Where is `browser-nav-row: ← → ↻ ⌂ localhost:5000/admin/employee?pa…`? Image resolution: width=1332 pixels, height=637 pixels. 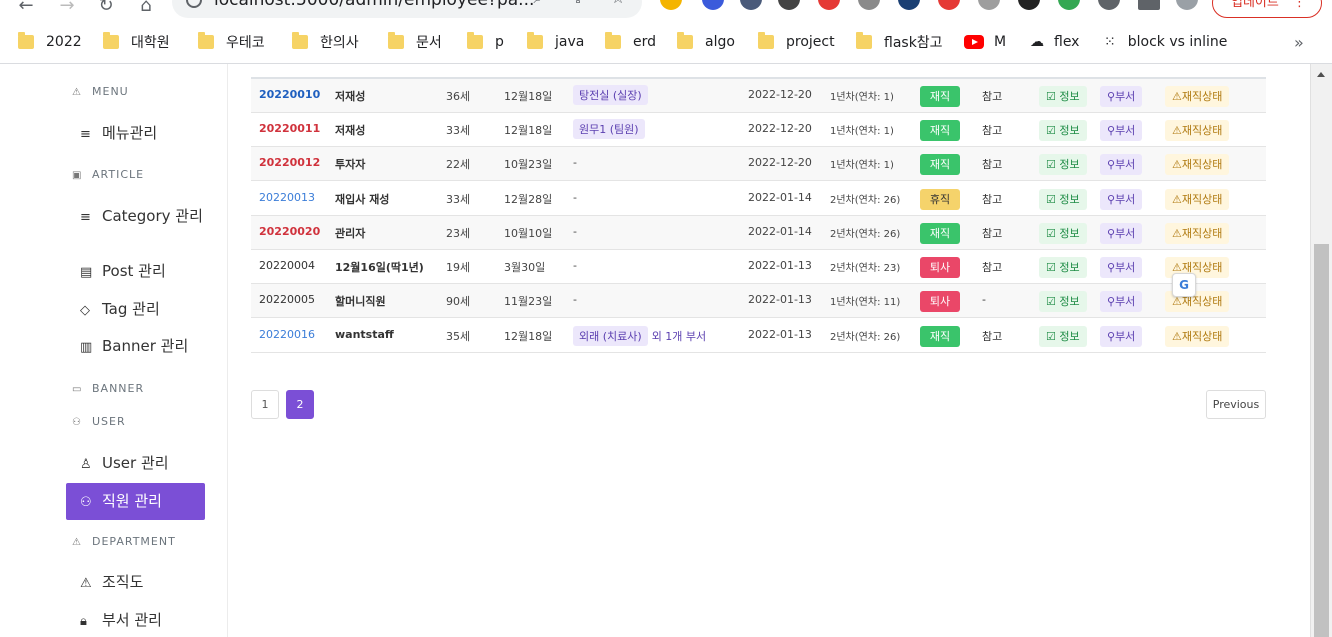 browser-nav-row: ← → ↻ ⌂ localhost:5000/admin/employee?pa… is located at coordinates (666, 9).